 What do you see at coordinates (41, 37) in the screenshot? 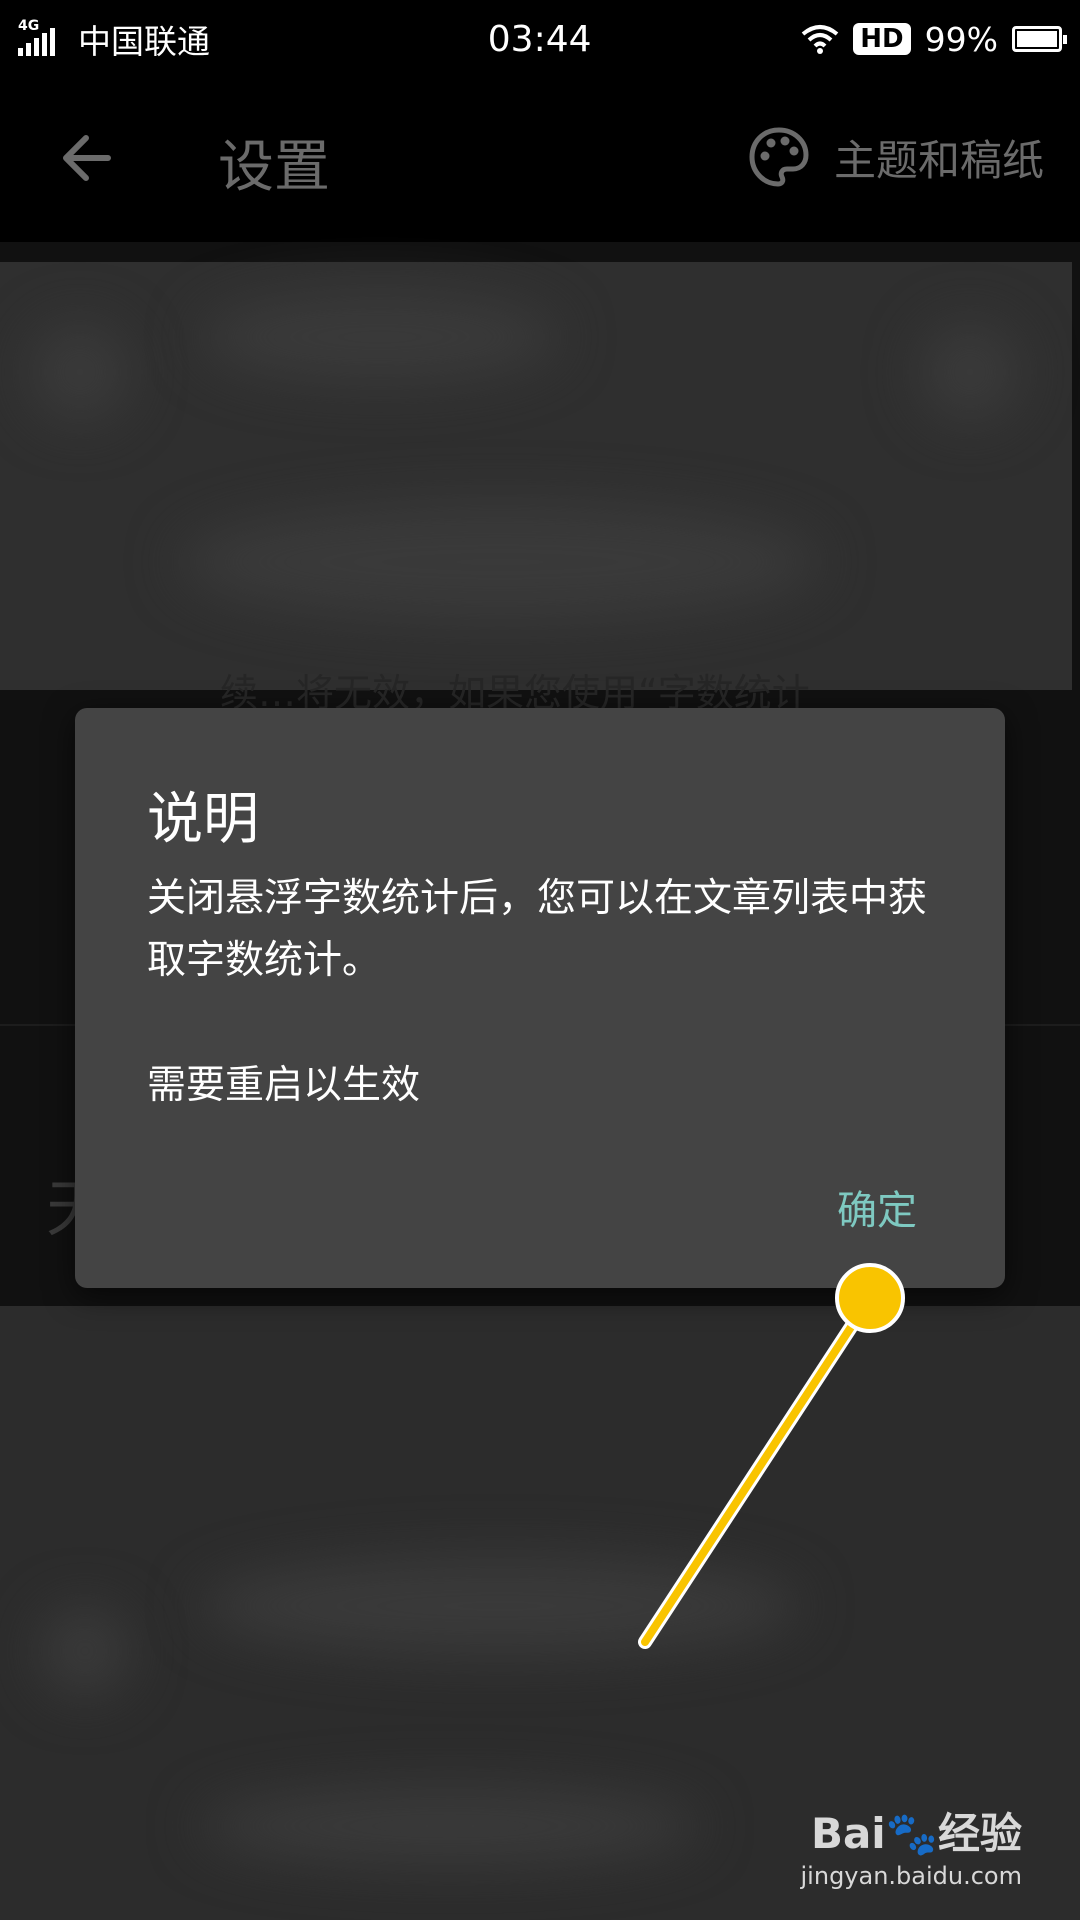
I see `signal-icon: 4G` at bounding box center [41, 37].